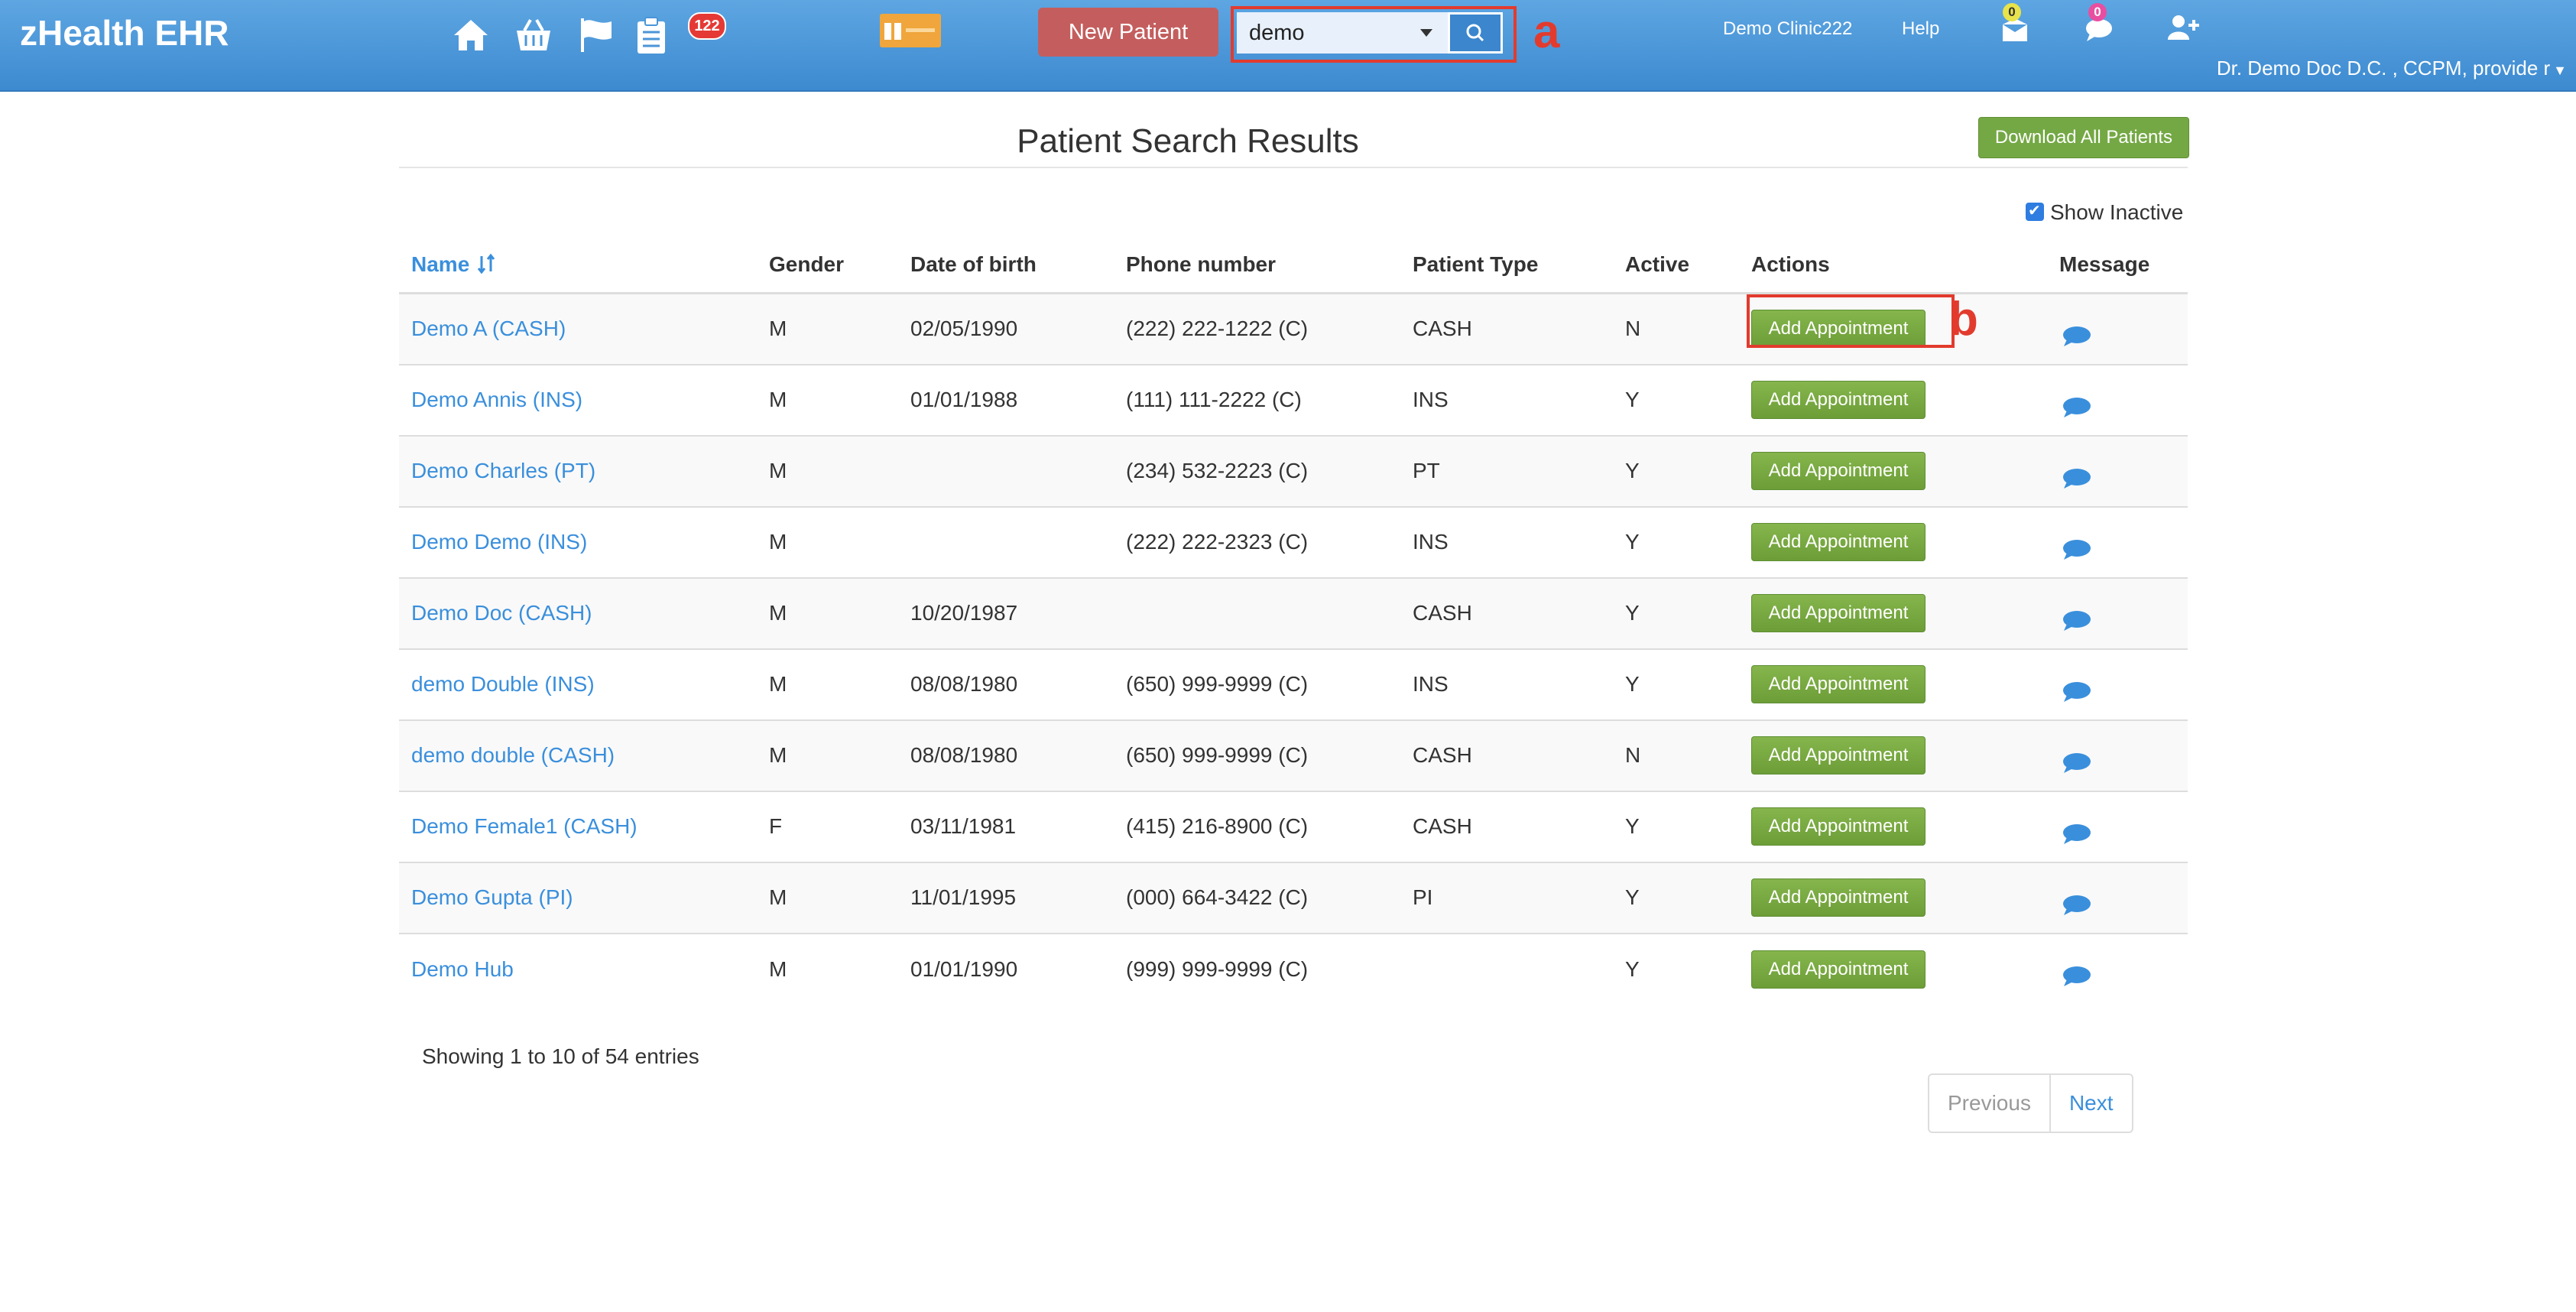  Describe the element at coordinates (1006, 541) in the screenshot. I see `dob-cell` at that location.